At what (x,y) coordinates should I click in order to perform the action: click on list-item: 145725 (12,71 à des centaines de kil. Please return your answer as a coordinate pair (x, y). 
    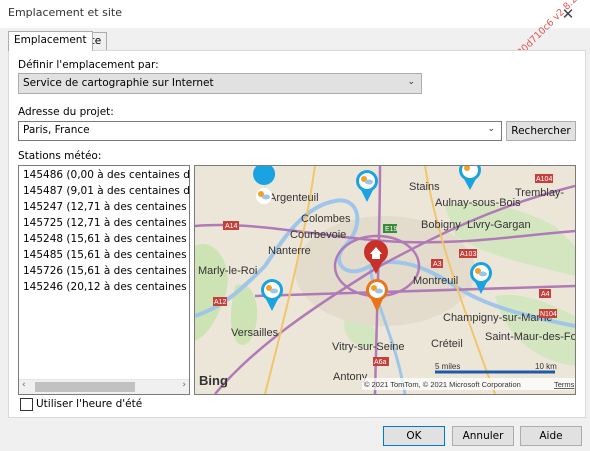
    Looking at the image, I should click on (104, 223).